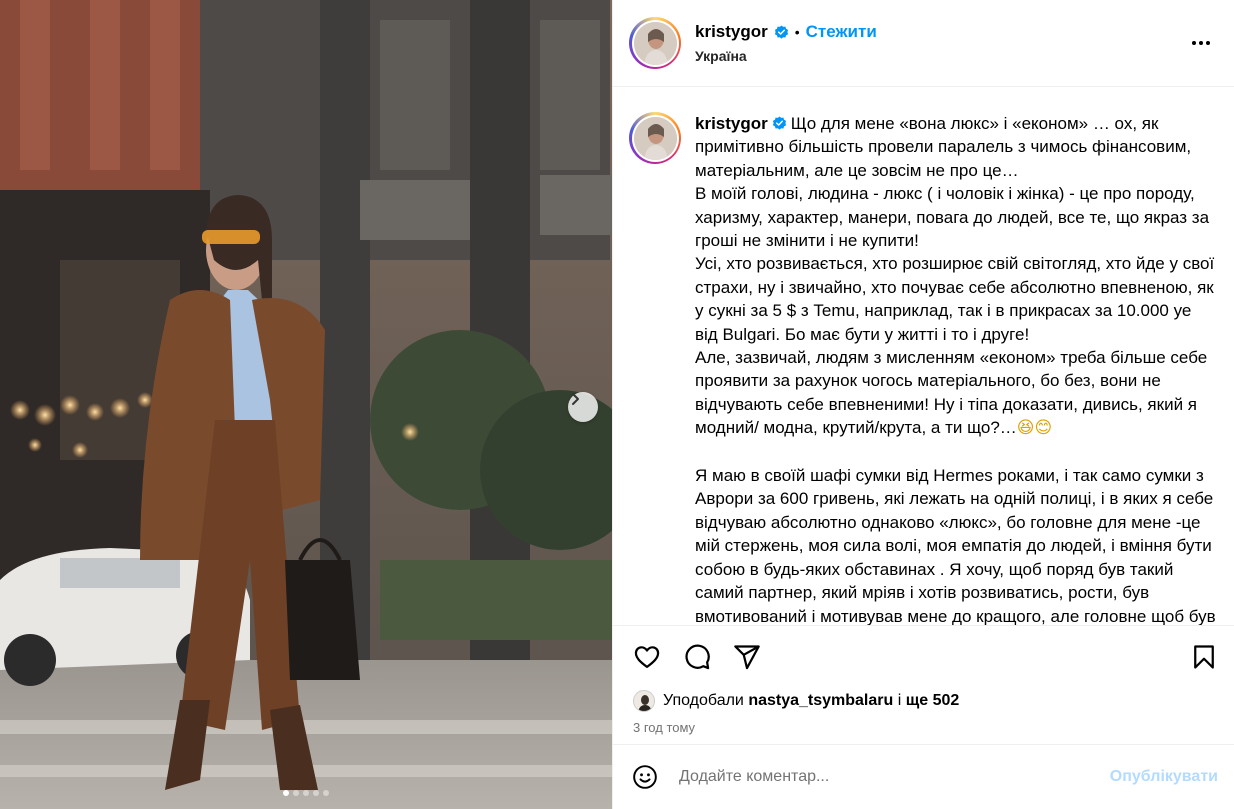 The height and width of the screenshot is (809, 1234). Describe the element at coordinates (923, 730) in the screenshot. I see `post-timestamp: 3 год тому` at that location.